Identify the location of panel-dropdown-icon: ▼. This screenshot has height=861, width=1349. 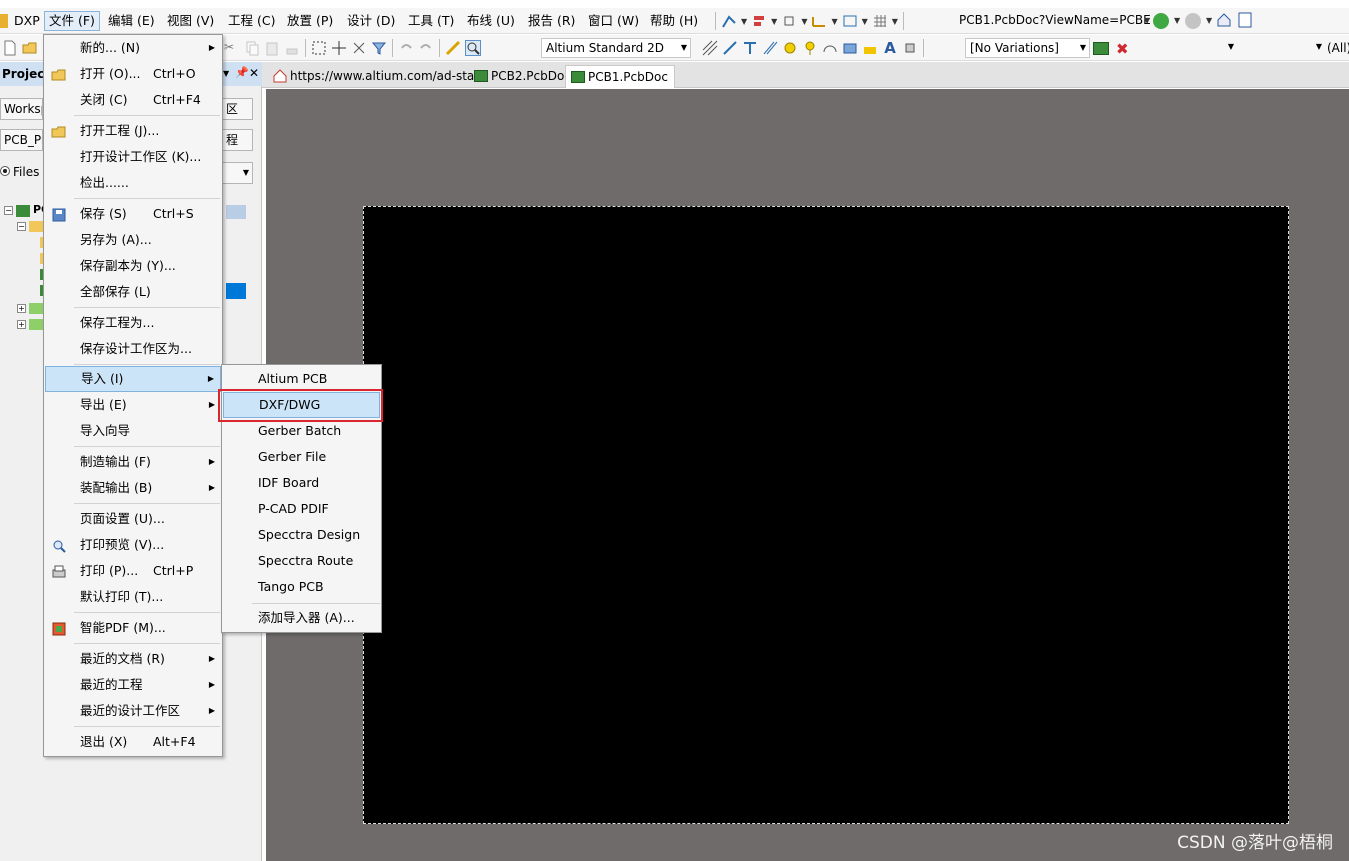
(226, 73).